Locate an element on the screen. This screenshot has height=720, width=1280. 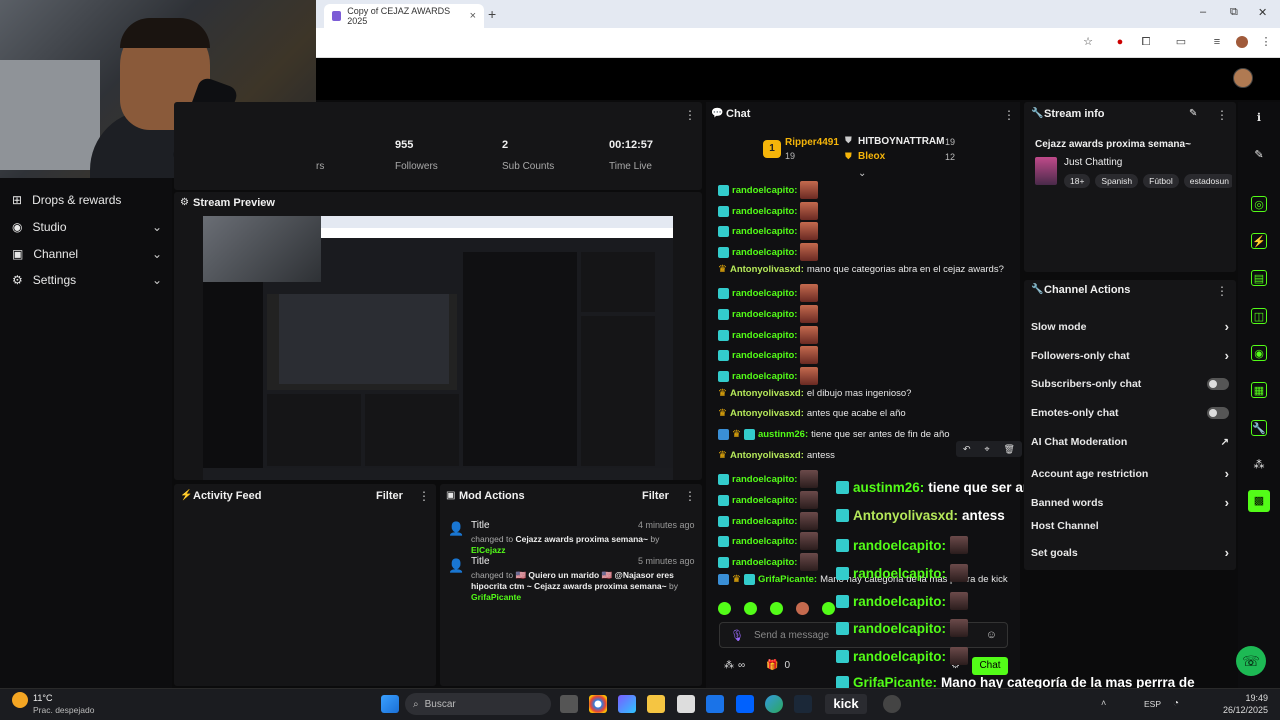
channel-action-followers-only-chat: Followers-only chat › is located at coordinates (1130, 355).